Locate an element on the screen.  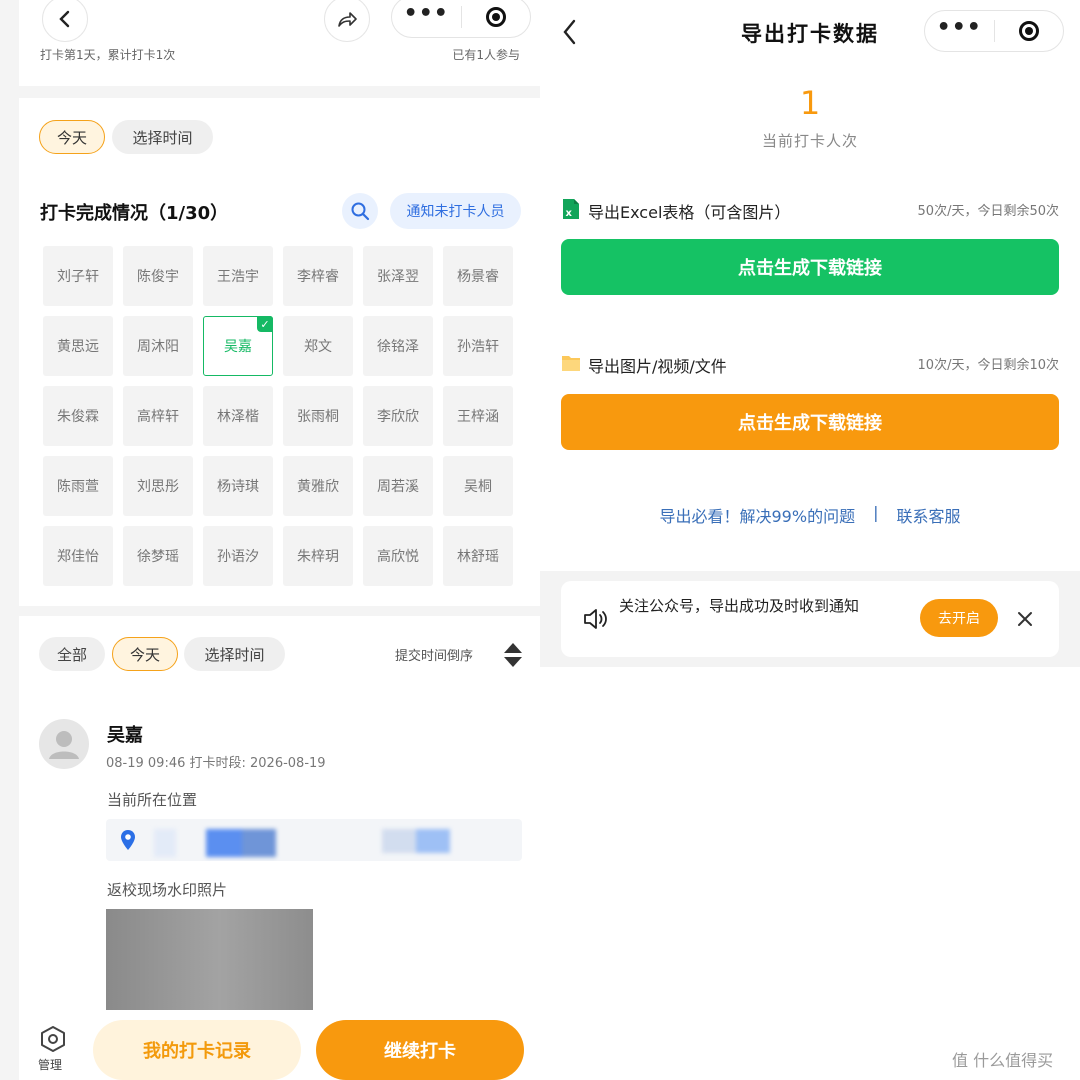
name-cell-label: 张泽翌 is located at coordinates (398, 277).